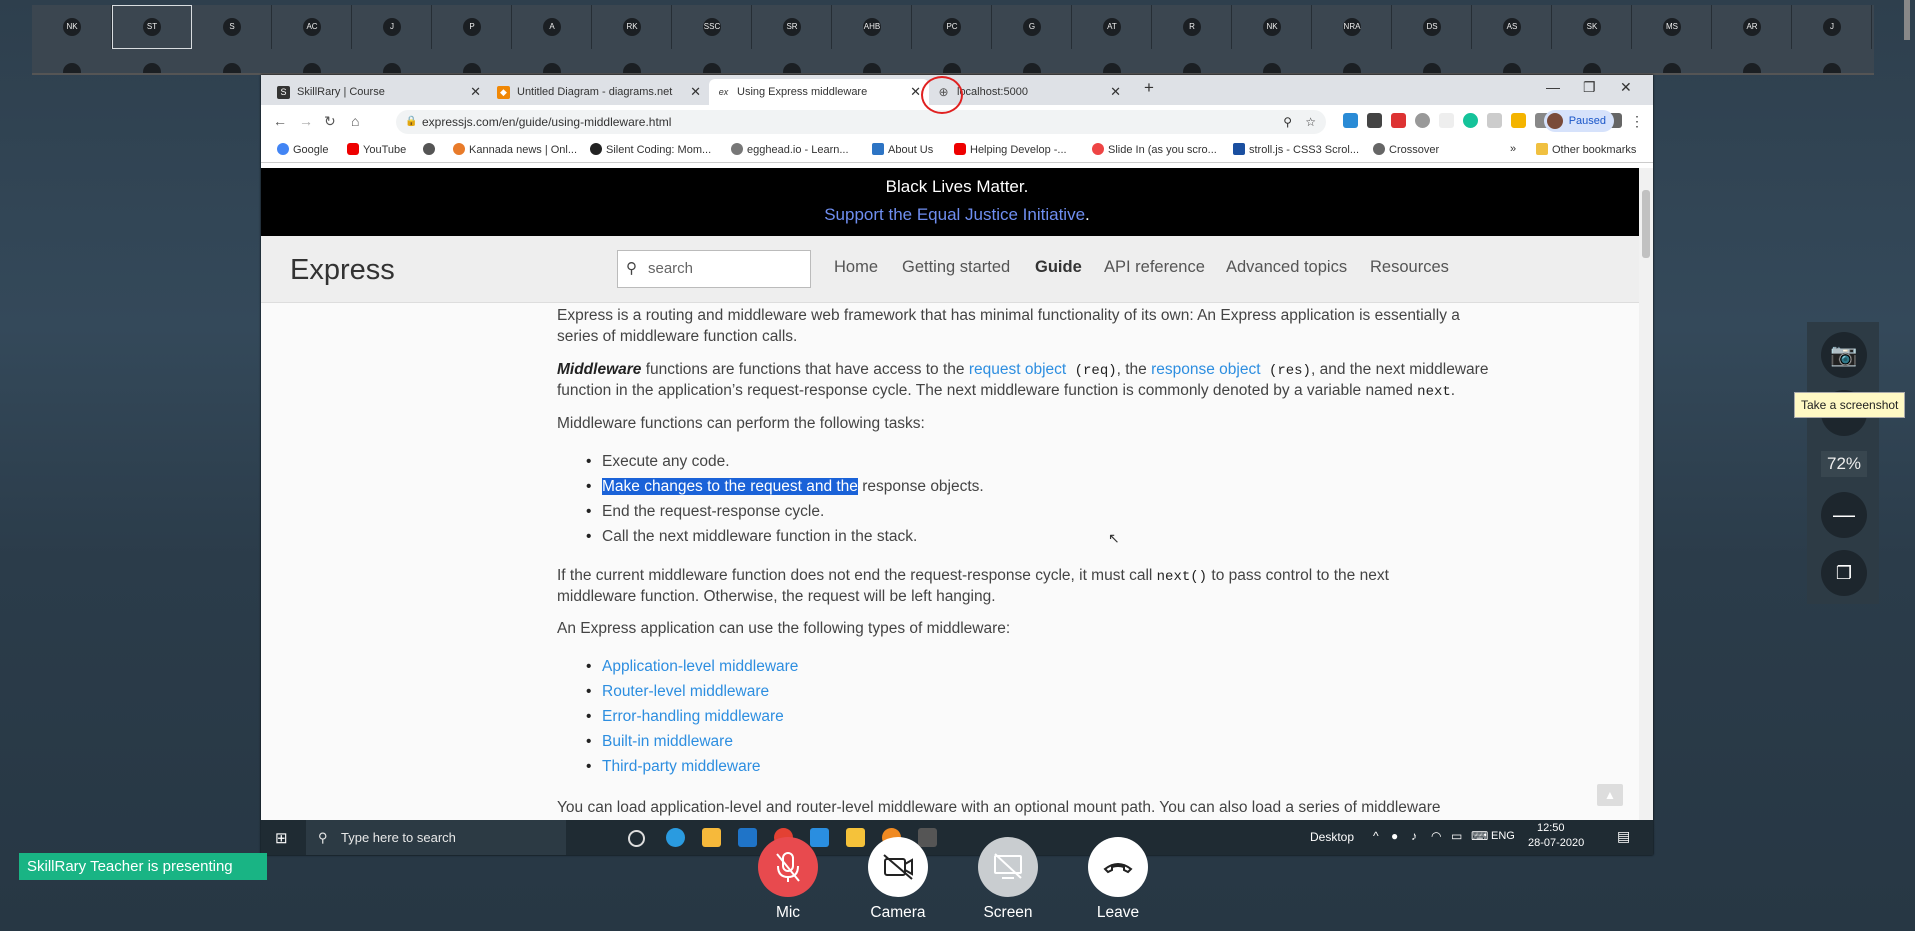 The image size is (1915, 931). What do you see at coordinates (342, 270) in the screenshot?
I see `express-logo: Express` at bounding box center [342, 270].